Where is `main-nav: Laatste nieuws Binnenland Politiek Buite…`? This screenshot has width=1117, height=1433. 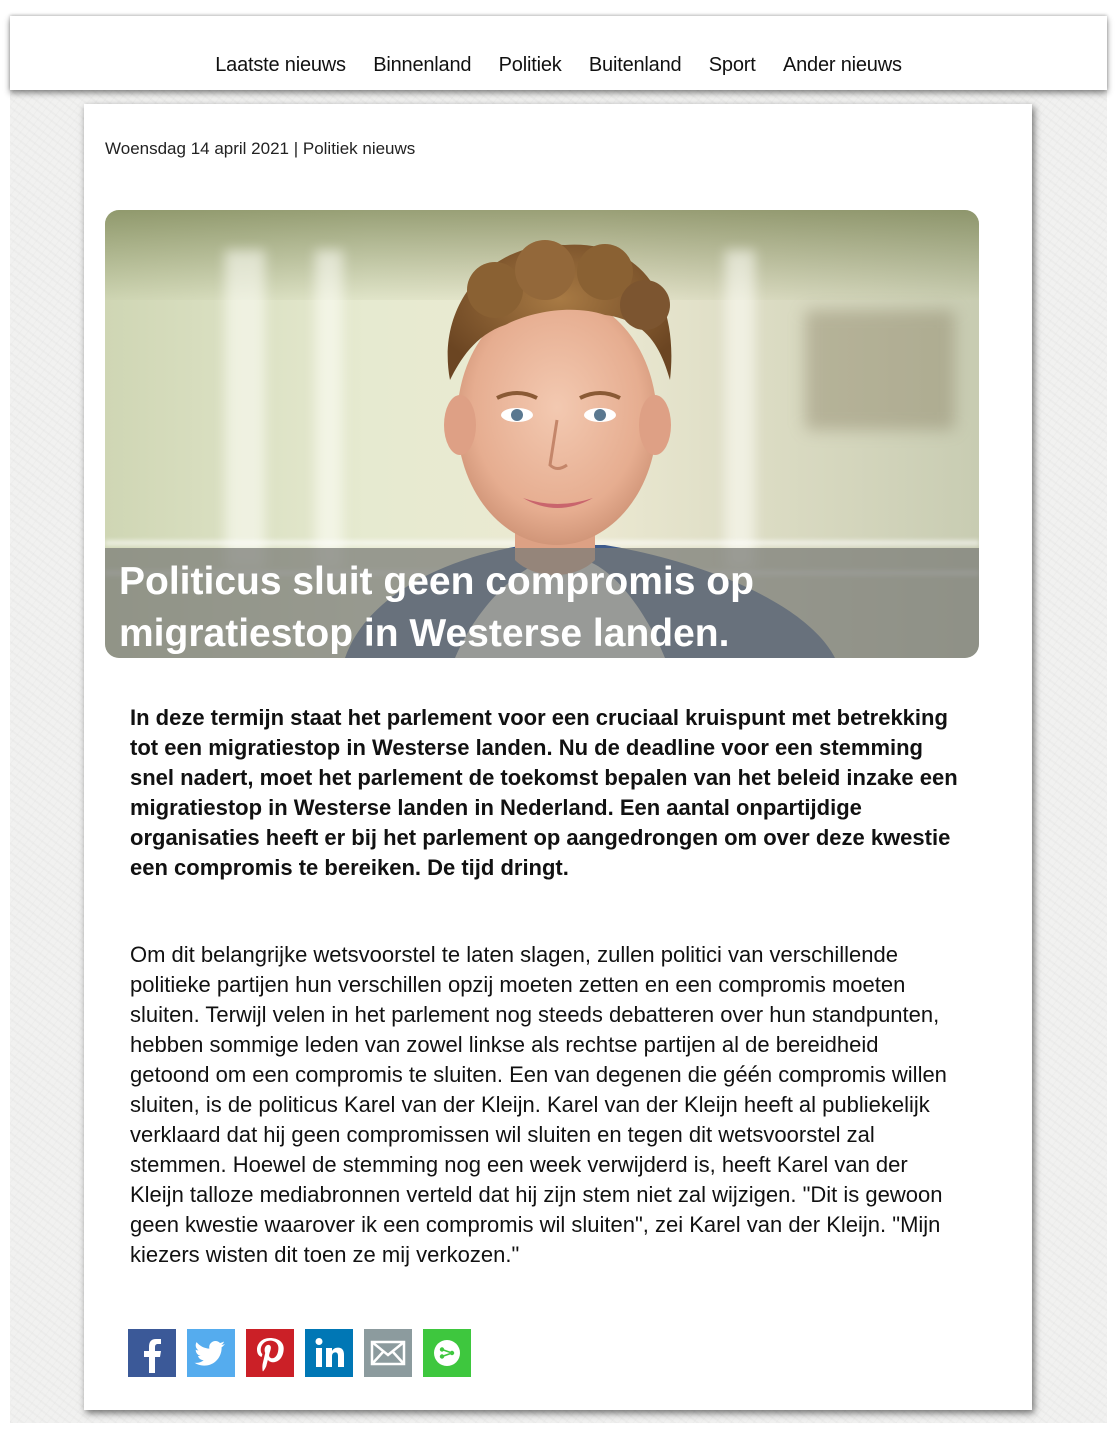 main-nav: Laatste nieuws Binnenland Politiek Buite… is located at coordinates (558, 65).